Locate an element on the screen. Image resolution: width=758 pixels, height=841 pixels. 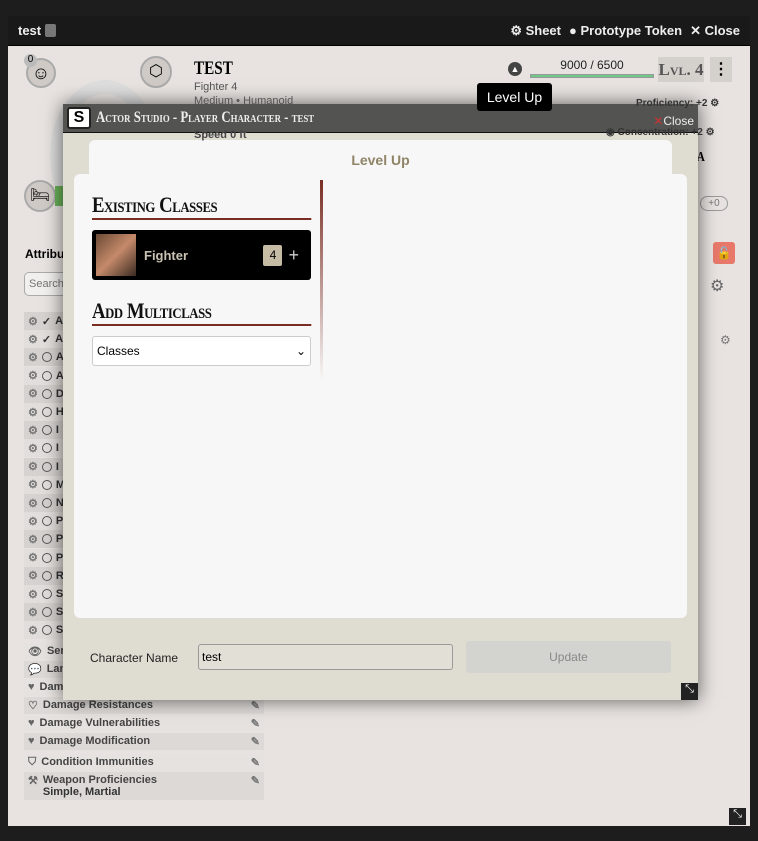
trait-row: ⚒ Weapon Proficiencies Simple, Martial ✎ is located at coordinates (144, 786).